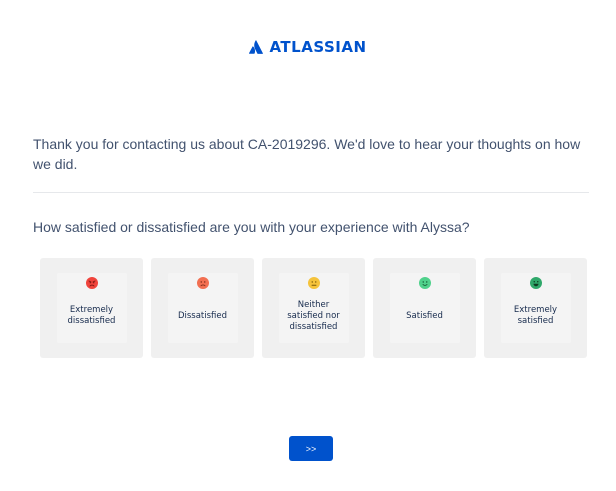 This screenshot has height=491, width=616. I want to click on rating-option-neutral: Neither satisfied nor dissatisfied, so click(313, 308).